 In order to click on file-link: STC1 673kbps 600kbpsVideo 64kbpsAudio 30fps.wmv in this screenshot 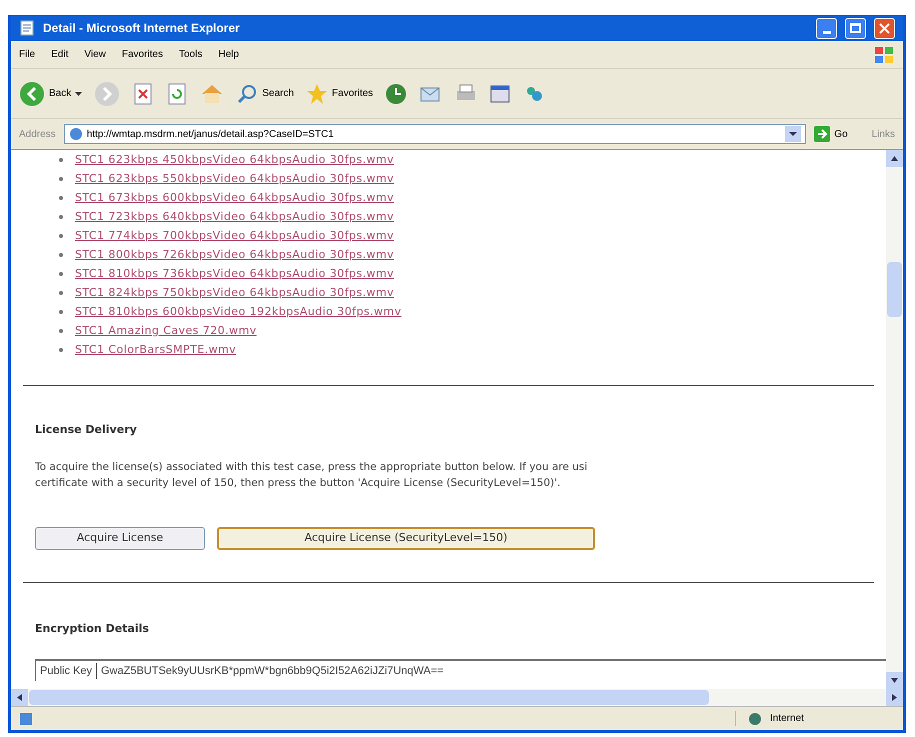, I will do `click(234, 197)`.